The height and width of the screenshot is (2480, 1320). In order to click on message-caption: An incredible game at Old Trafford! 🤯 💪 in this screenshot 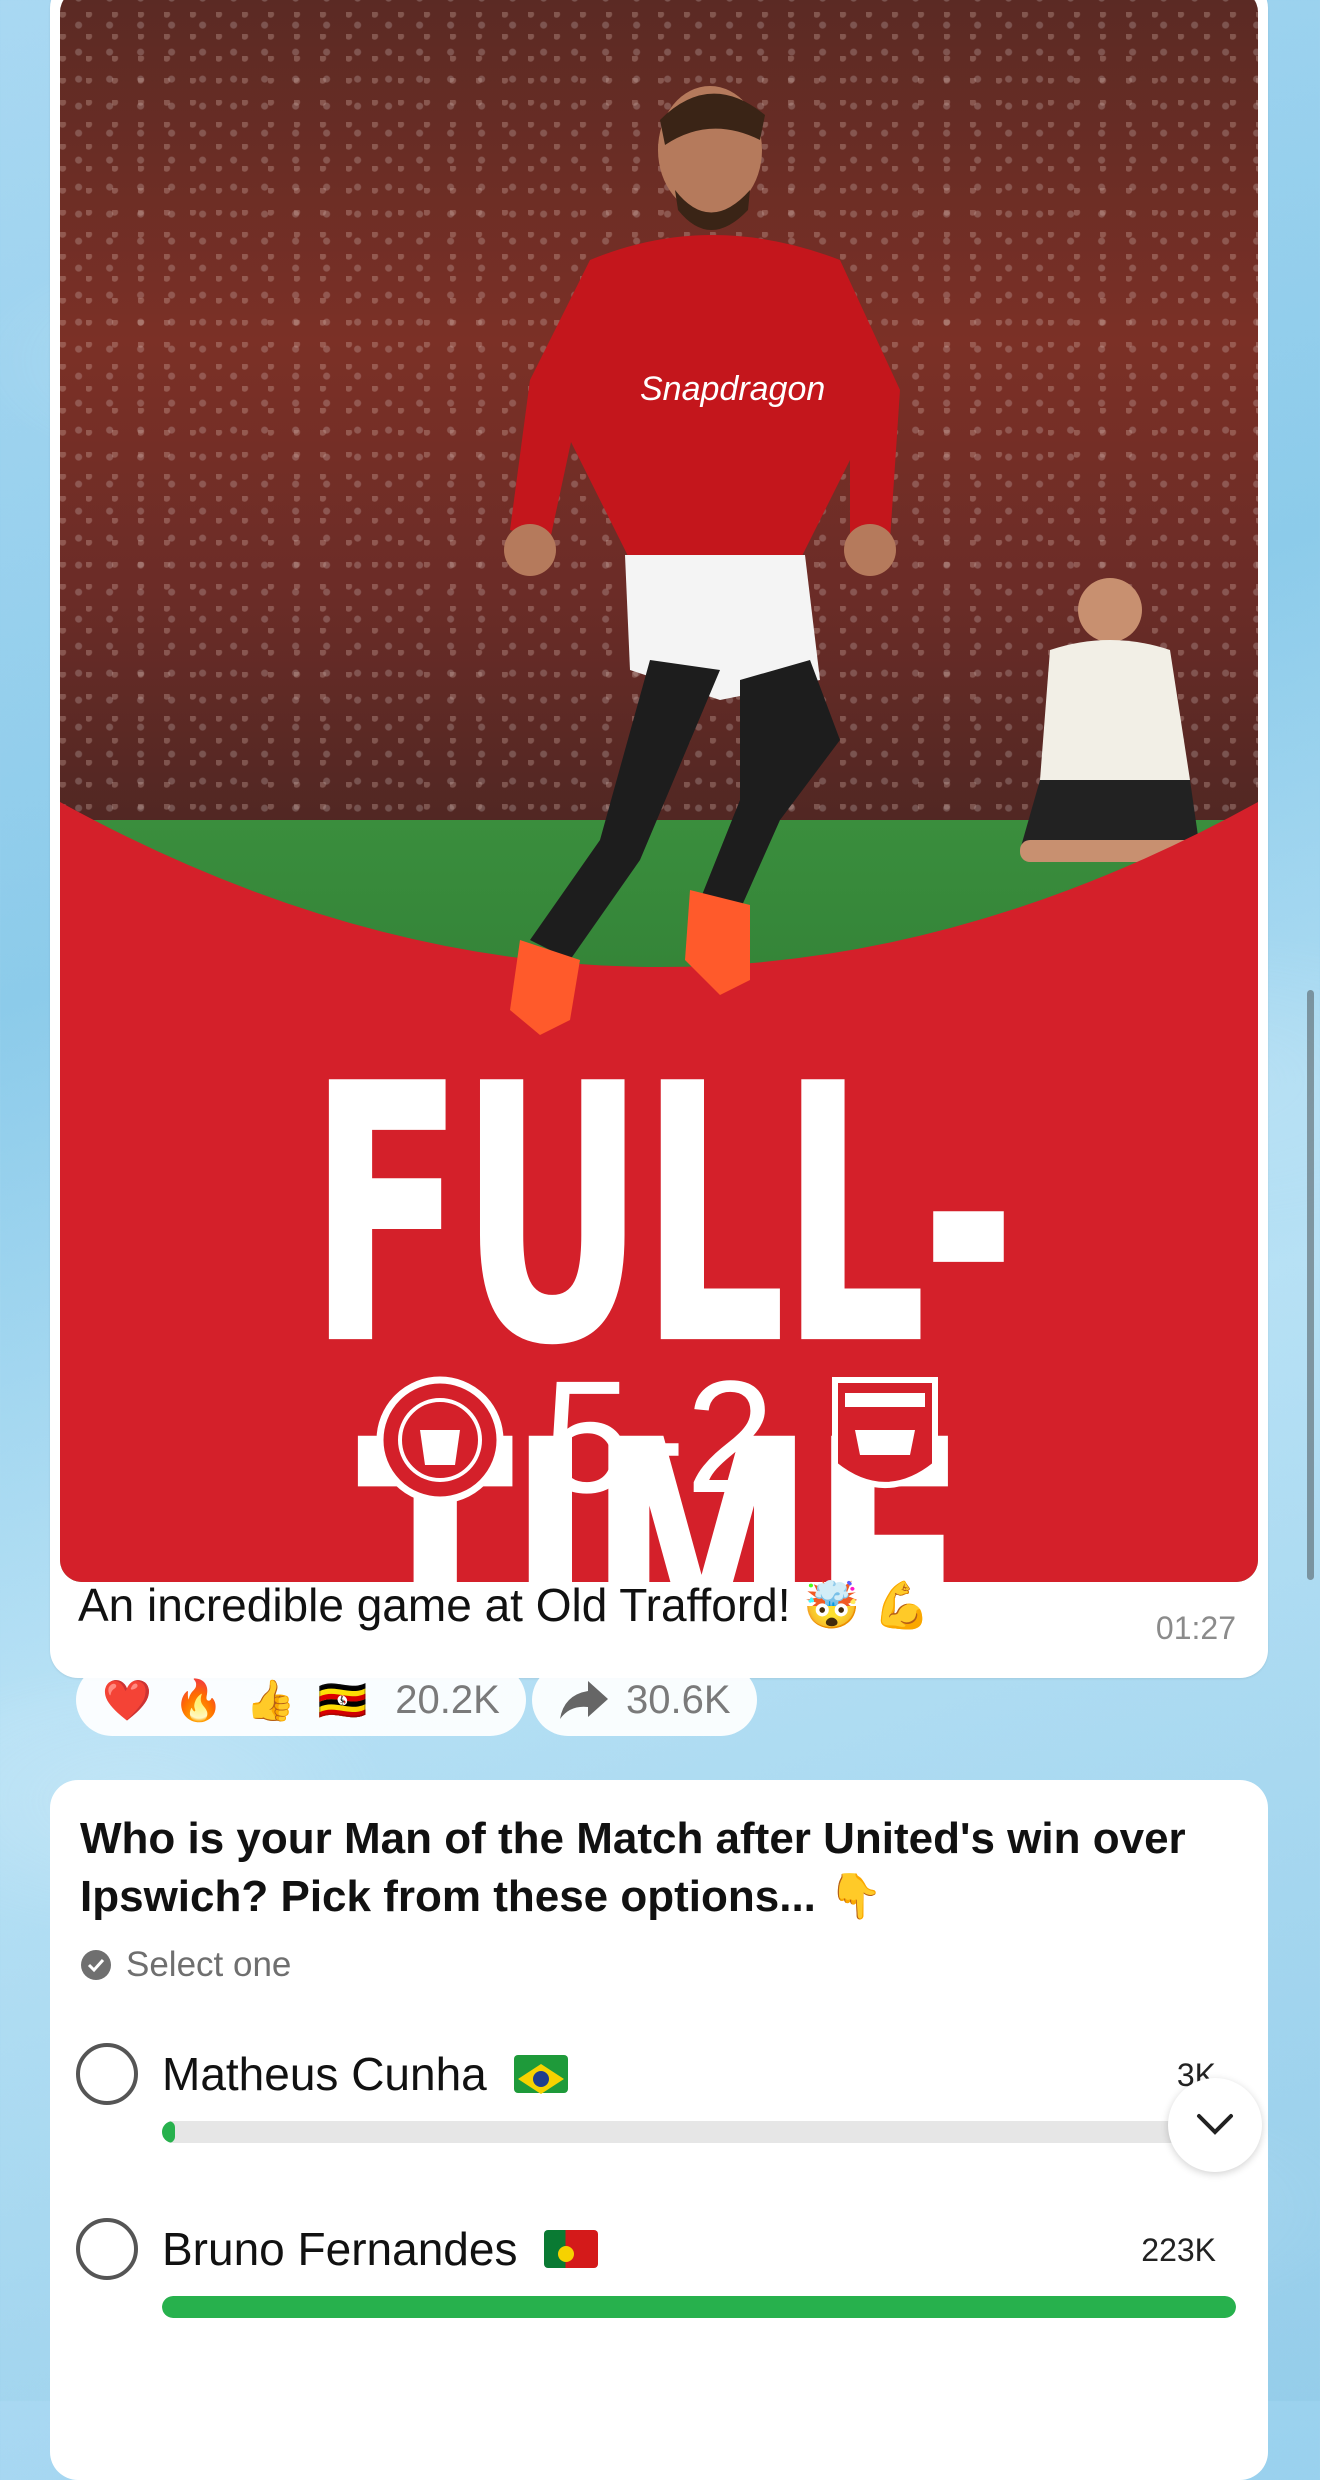, I will do `click(504, 1605)`.